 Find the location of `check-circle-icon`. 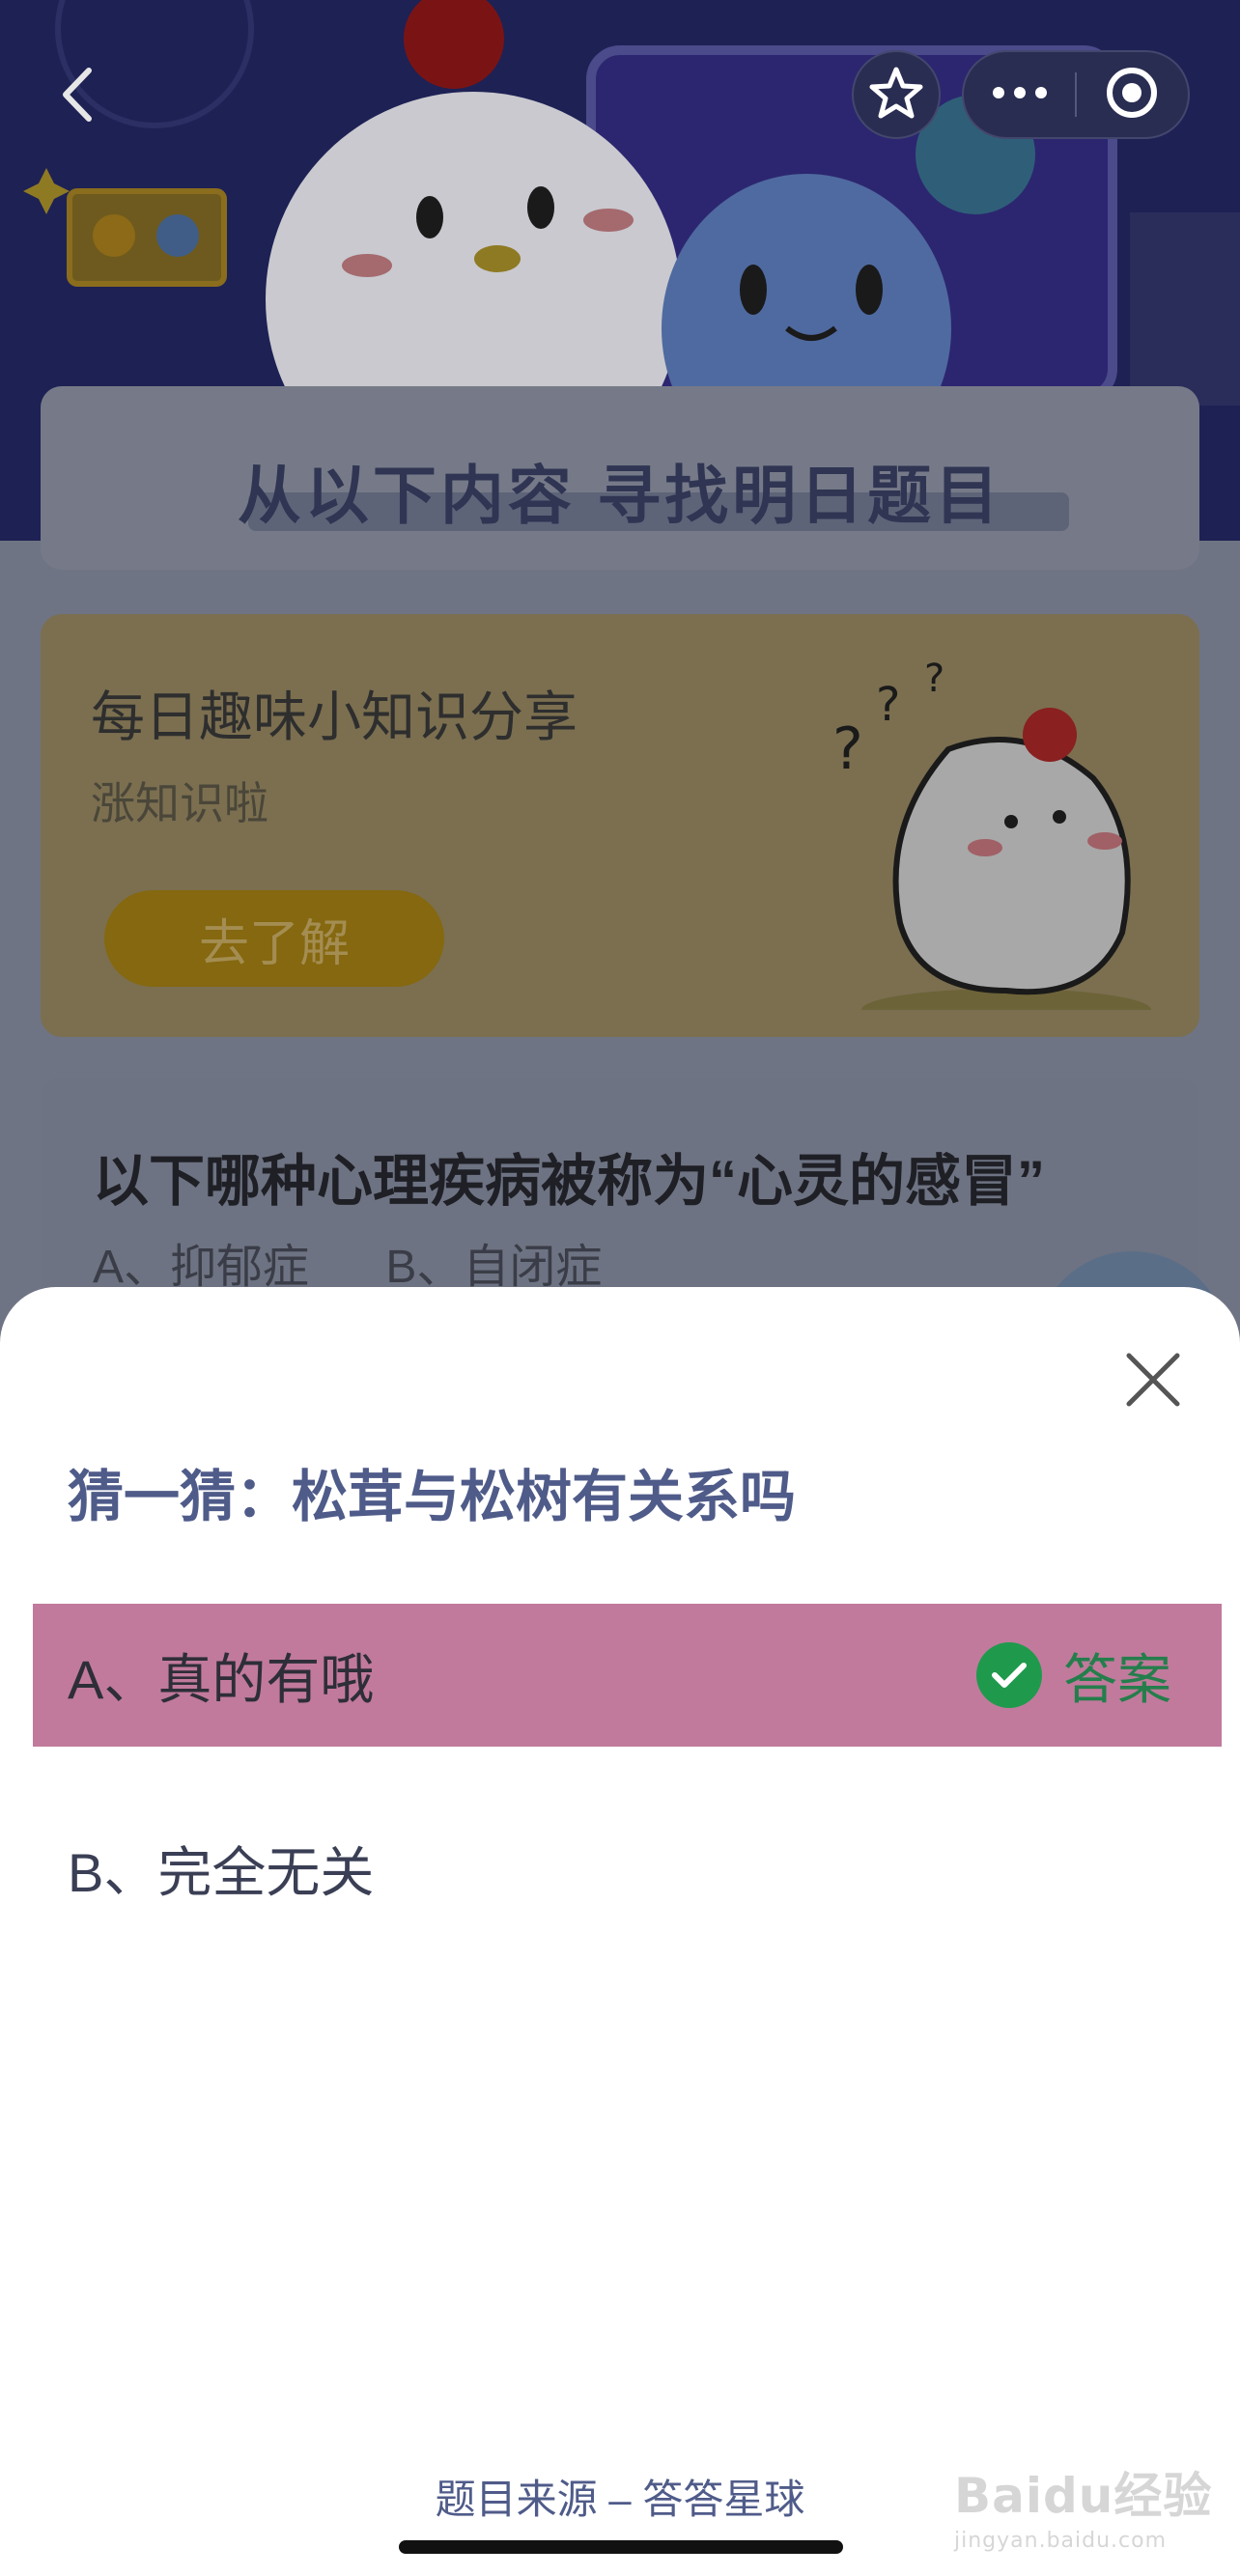

check-circle-icon is located at coordinates (1009, 1675).